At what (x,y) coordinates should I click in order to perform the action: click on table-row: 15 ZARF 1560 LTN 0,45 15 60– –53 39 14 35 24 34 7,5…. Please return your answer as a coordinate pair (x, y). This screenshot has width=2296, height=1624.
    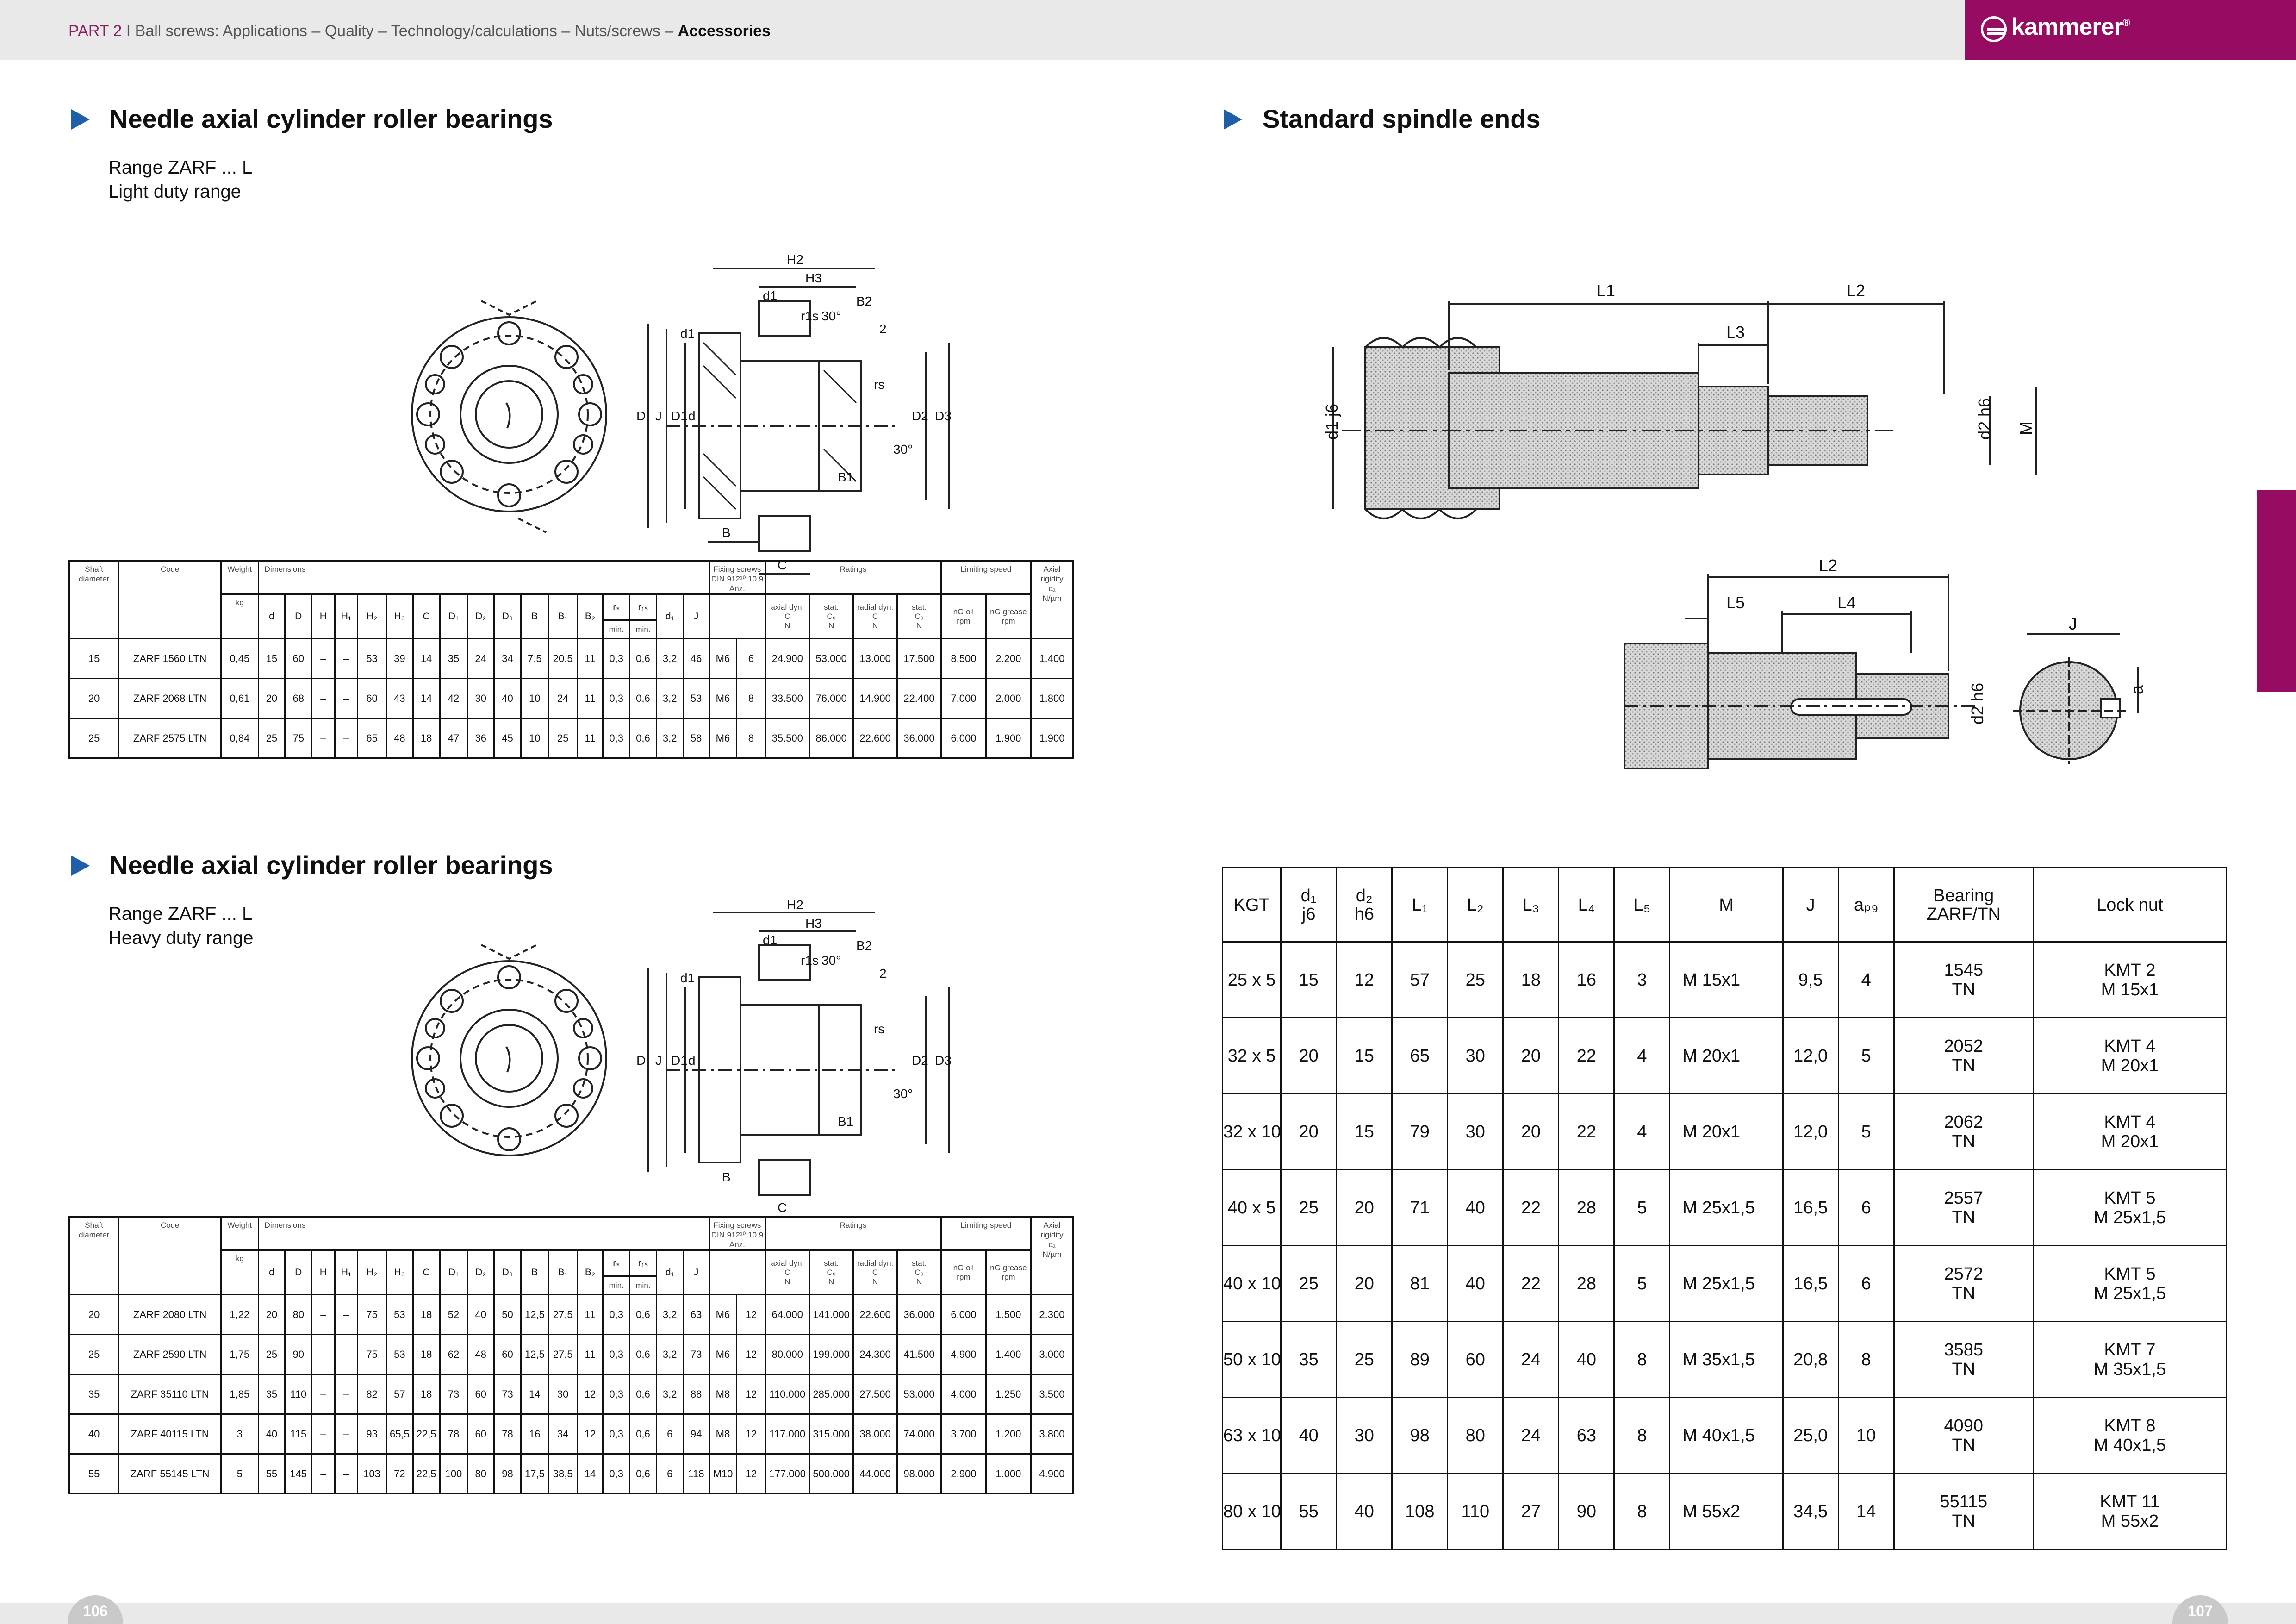
    Looking at the image, I should click on (571, 658).